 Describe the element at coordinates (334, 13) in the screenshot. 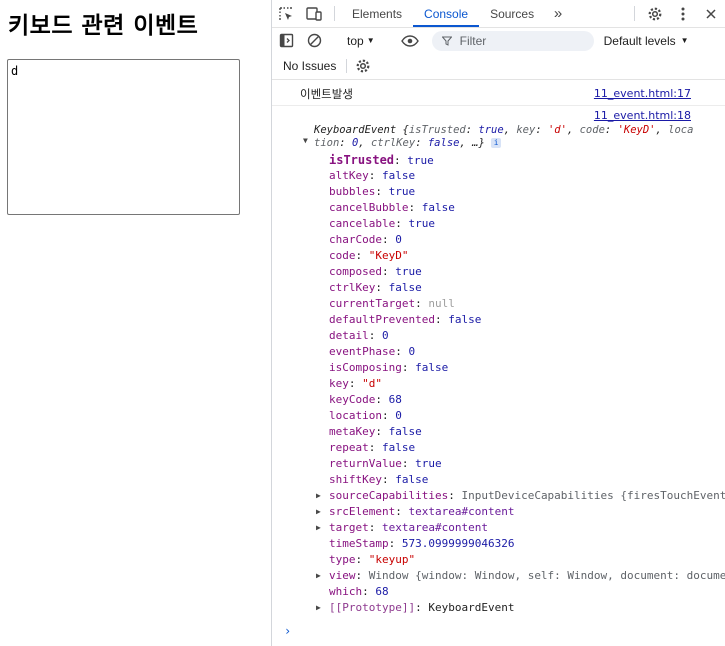

I see `toolbar-divider` at that location.